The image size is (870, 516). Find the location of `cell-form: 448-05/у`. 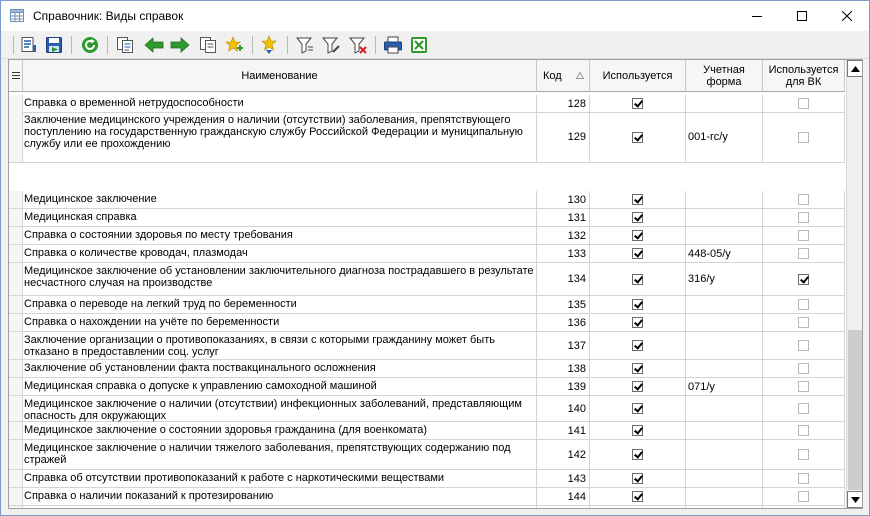

cell-form: 448-05/у is located at coordinates (724, 253).